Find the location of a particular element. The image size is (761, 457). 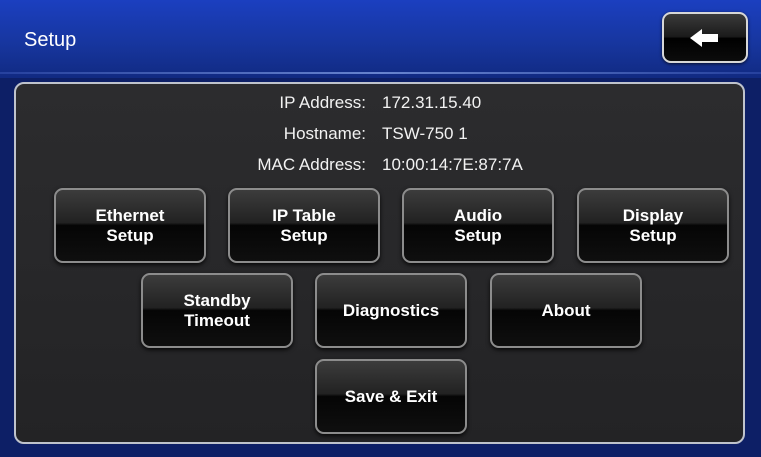

display-setup-label: Display Setup is located at coordinates (653, 225).